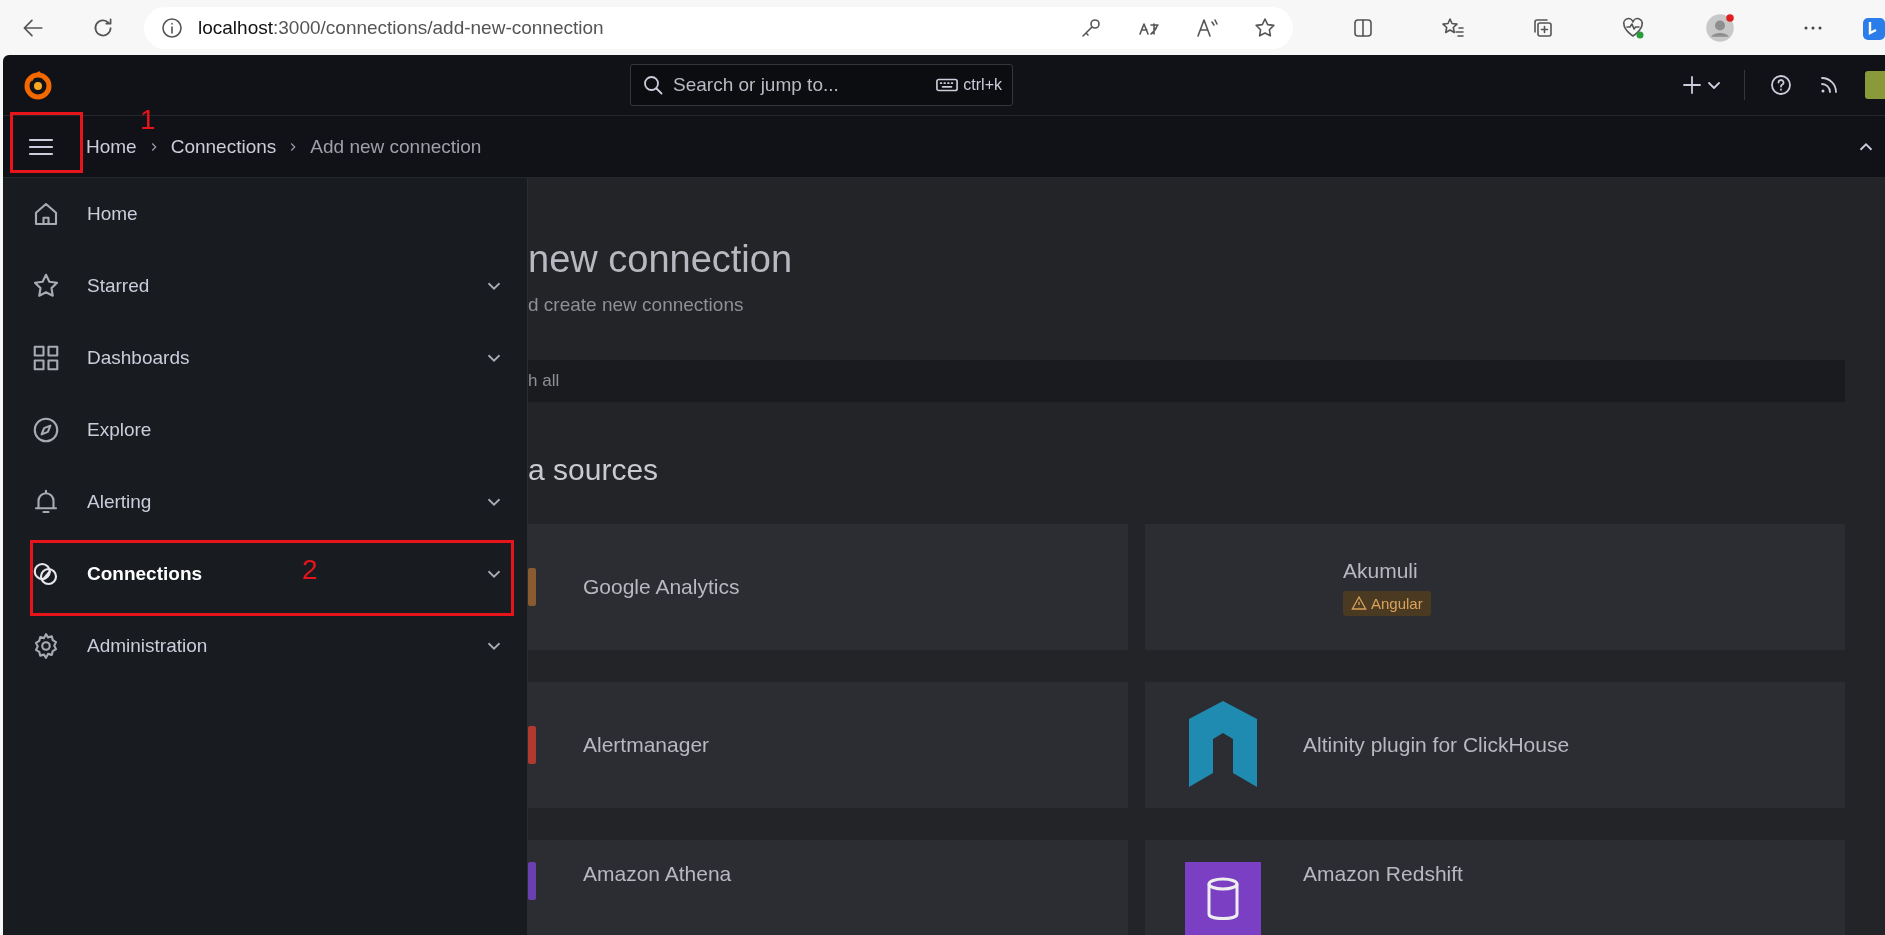  What do you see at coordinates (947, 85) in the screenshot?
I see `keyboard-icon` at bounding box center [947, 85].